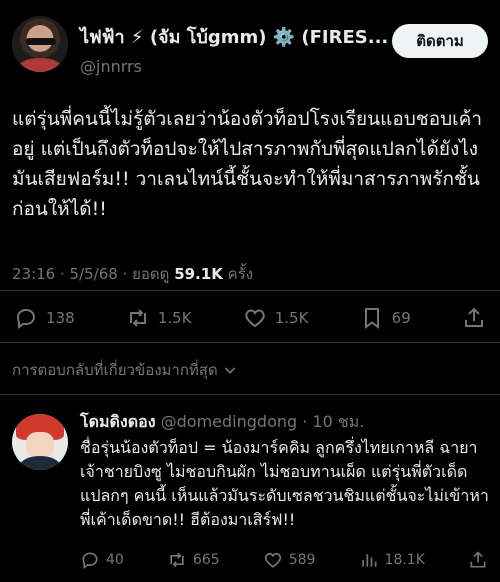 This screenshot has height=582, width=500. I want to click on tweet-meta: 23:16 · 5/5/68 · ยอดดู 59.1K ครั้ง, so click(132, 274).